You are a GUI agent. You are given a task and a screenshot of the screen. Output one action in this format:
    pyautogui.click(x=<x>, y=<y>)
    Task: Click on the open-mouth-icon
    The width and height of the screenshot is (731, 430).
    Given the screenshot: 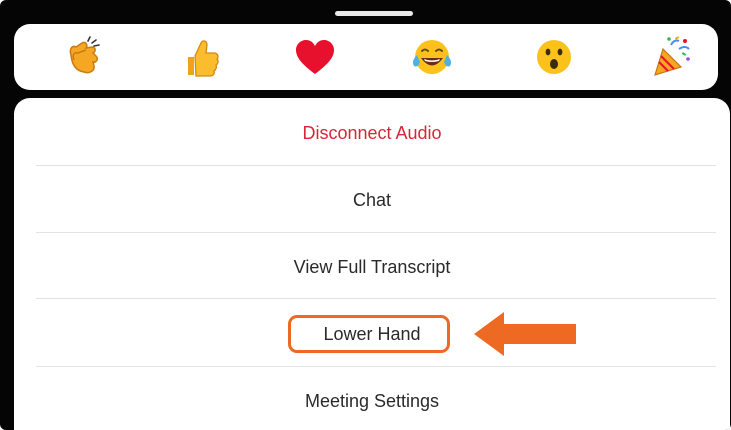 What is the action you would take?
    pyautogui.click(x=554, y=57)
    